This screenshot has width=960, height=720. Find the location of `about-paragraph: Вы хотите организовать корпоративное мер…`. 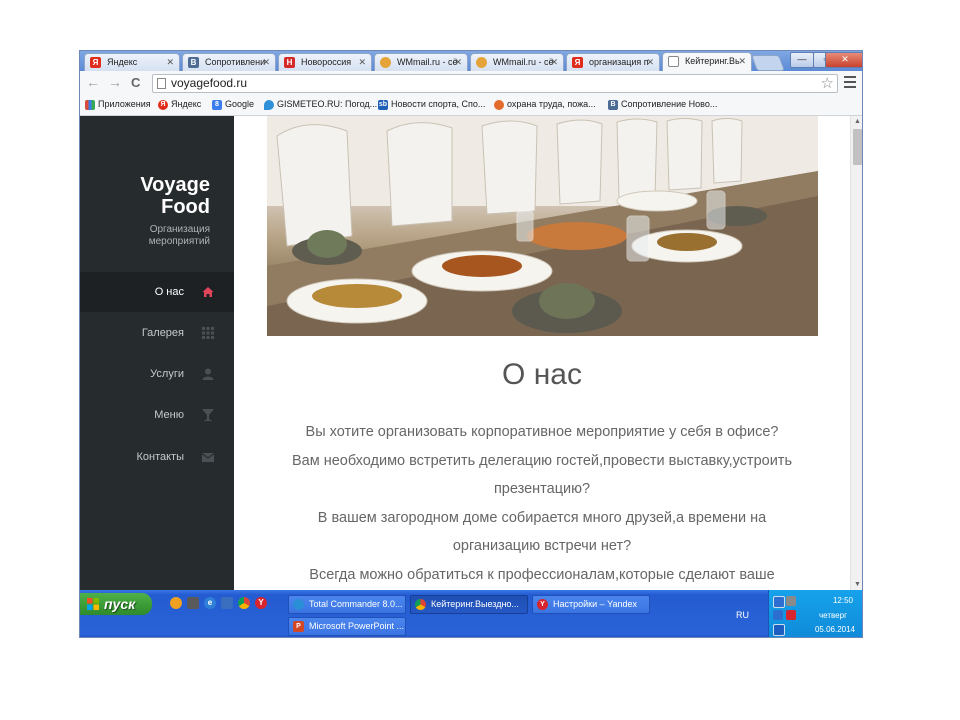

about-paragraph: Вы хотите организовать корпоративное мер… is located at coordinates (542, 503).